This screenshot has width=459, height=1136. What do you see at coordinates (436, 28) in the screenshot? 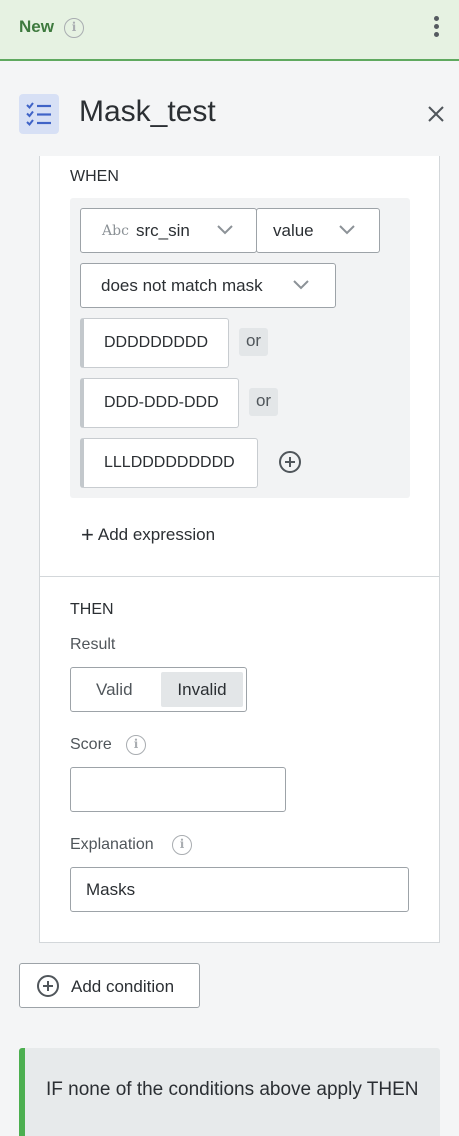
I see `kebab-menu-icon` at bounding box center [436, 28].